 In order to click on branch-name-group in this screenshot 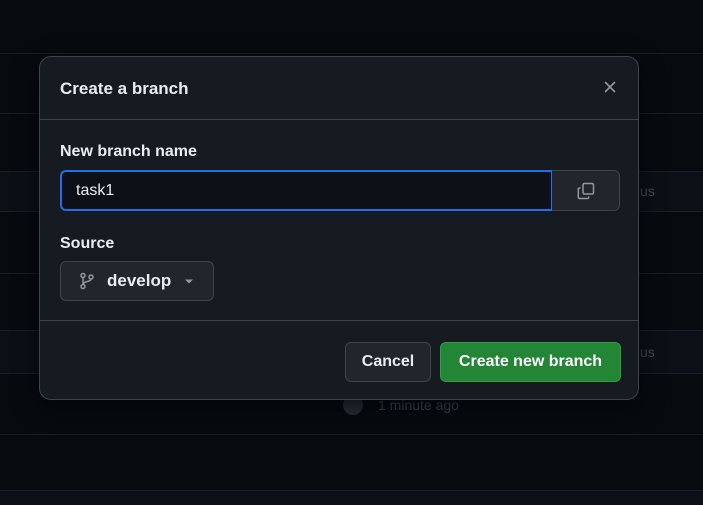, I will do `click(340, 190)`.